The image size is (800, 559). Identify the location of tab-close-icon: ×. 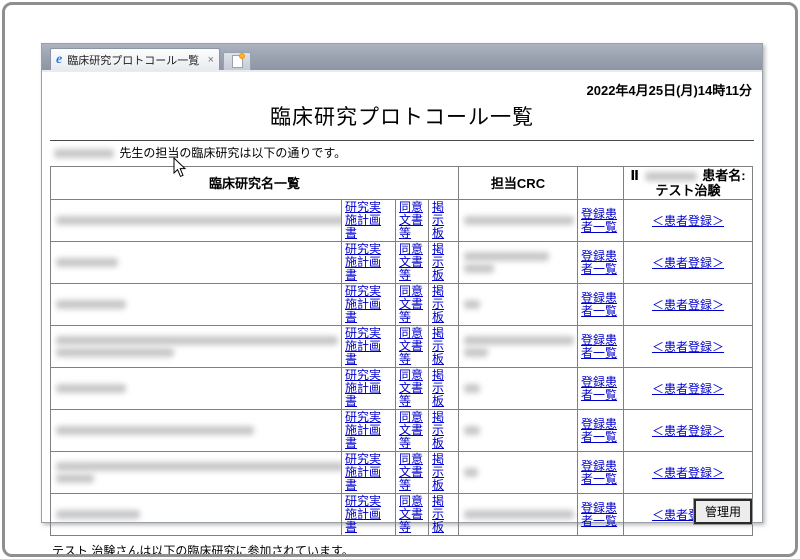
(211, 60).